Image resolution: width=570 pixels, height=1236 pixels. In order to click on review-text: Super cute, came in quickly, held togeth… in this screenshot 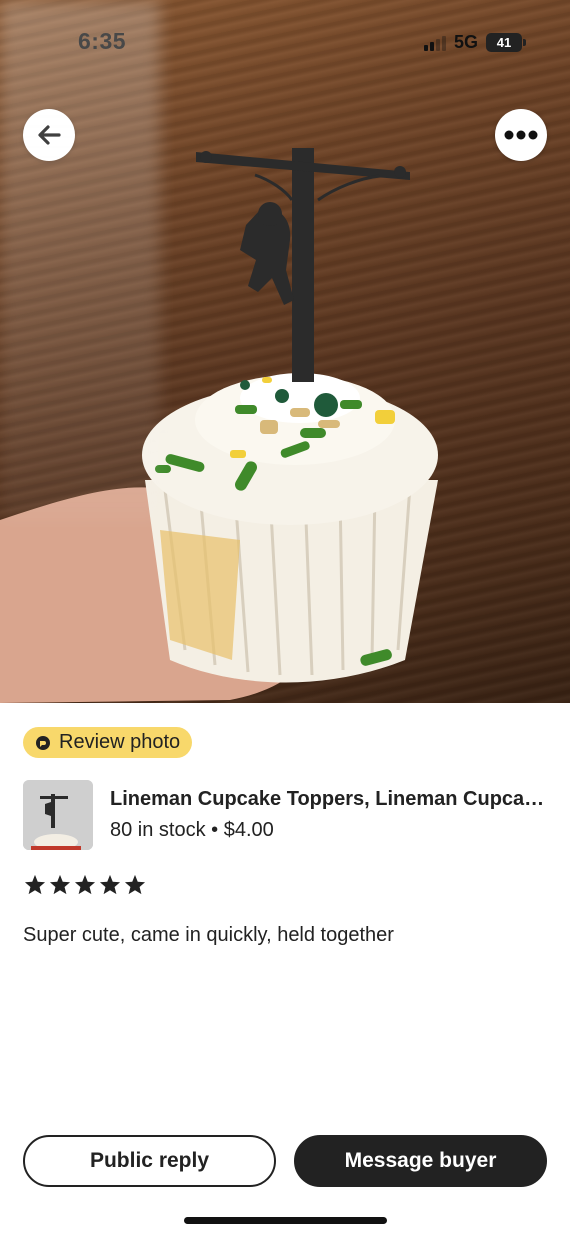, I will do `click(208, 935)`.